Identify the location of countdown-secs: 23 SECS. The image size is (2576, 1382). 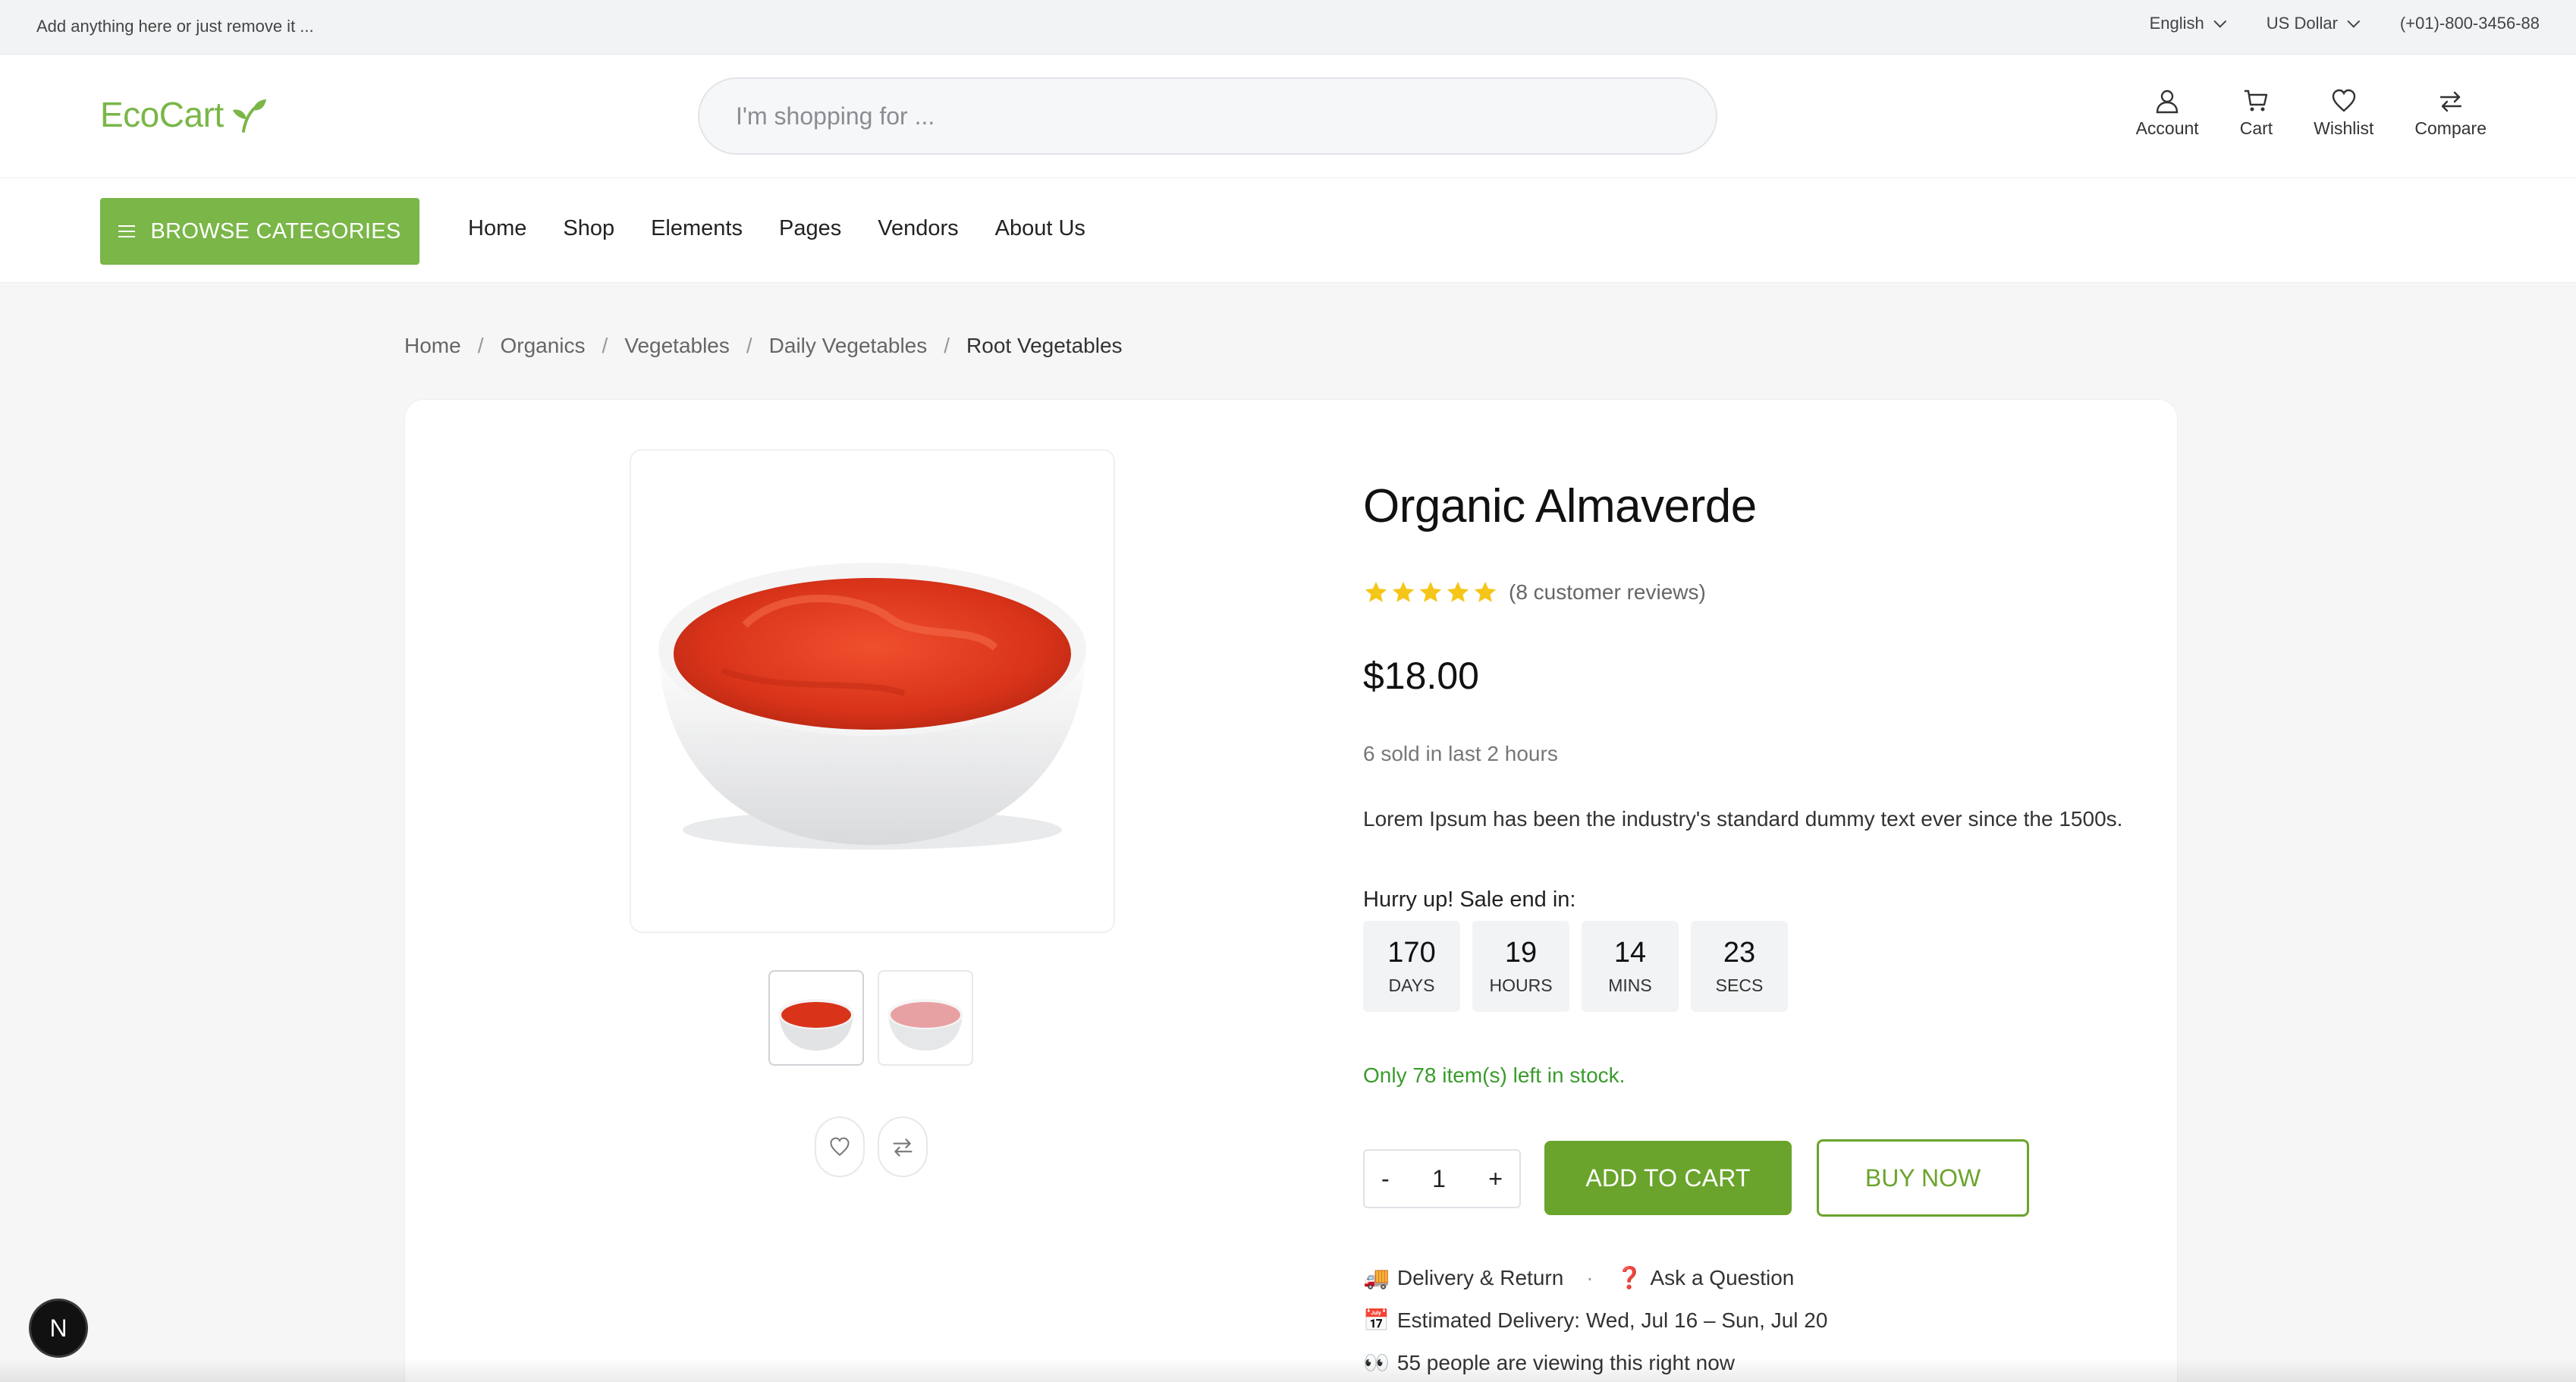
(1739, 966).